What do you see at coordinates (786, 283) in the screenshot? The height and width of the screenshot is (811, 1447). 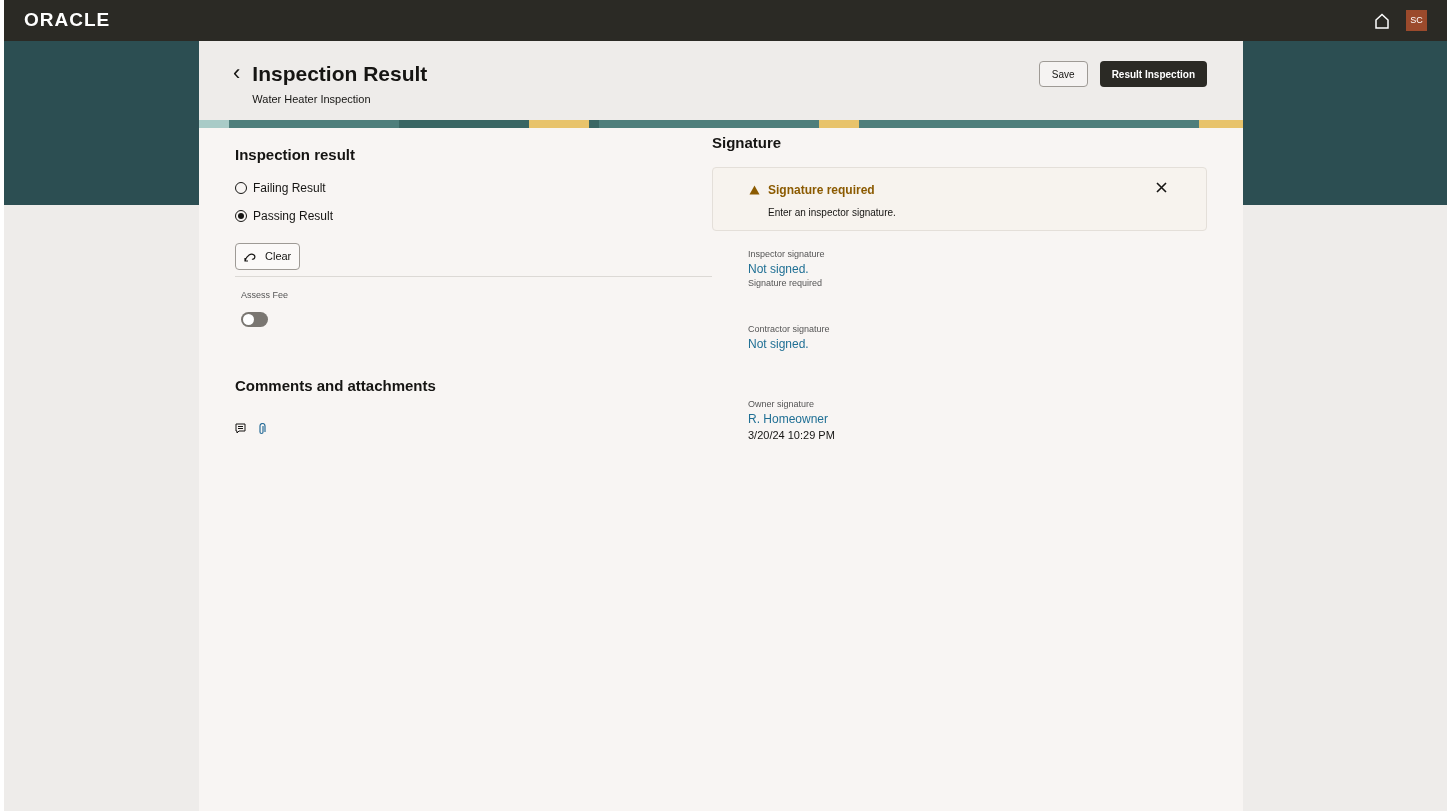 I see `helper-text: Signature required` at bounding box center [786, 283].